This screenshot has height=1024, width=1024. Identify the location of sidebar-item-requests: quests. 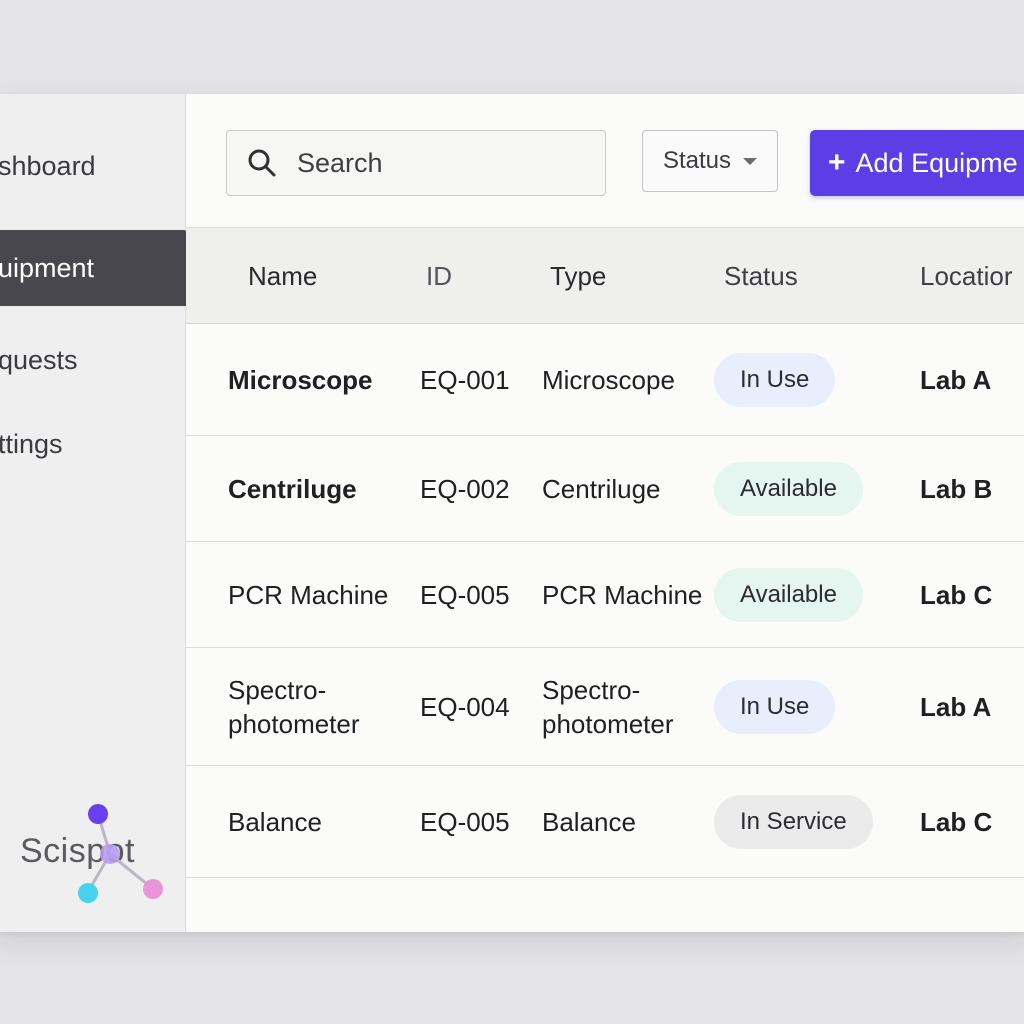
(93, 360).